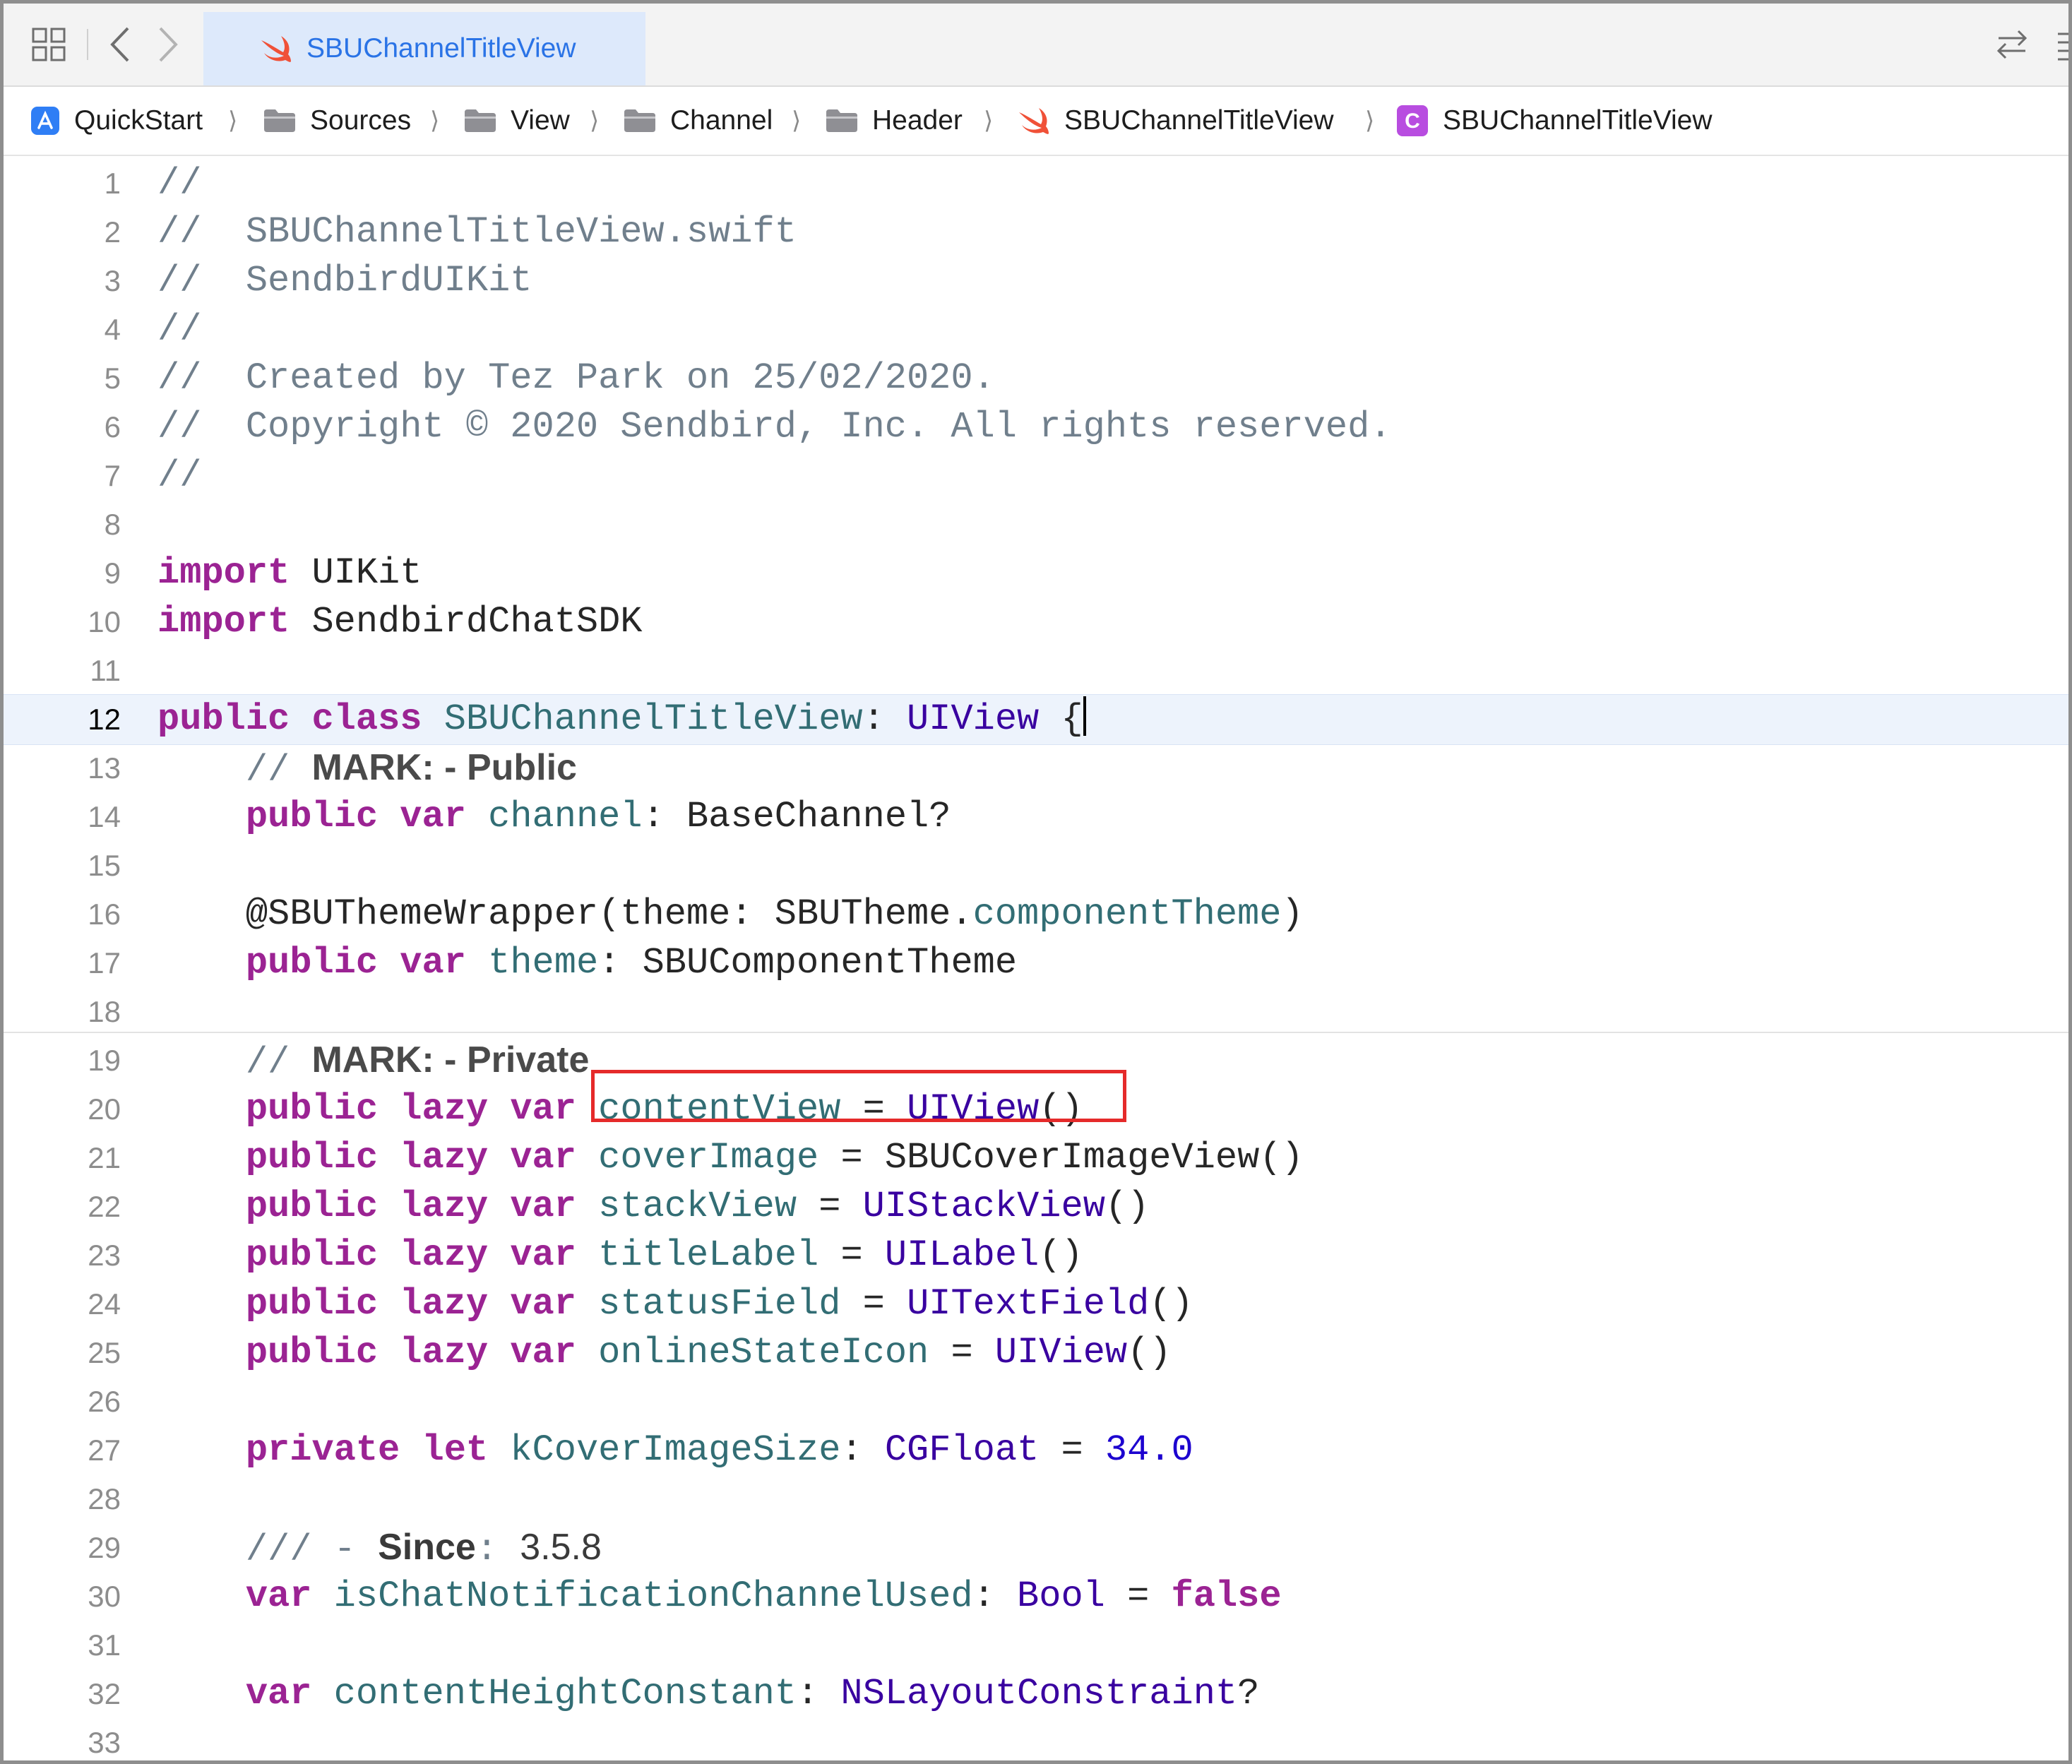  Describe the element at coordinates (62, 1206) in the screenshot. I see `line-number: 22` at that location.